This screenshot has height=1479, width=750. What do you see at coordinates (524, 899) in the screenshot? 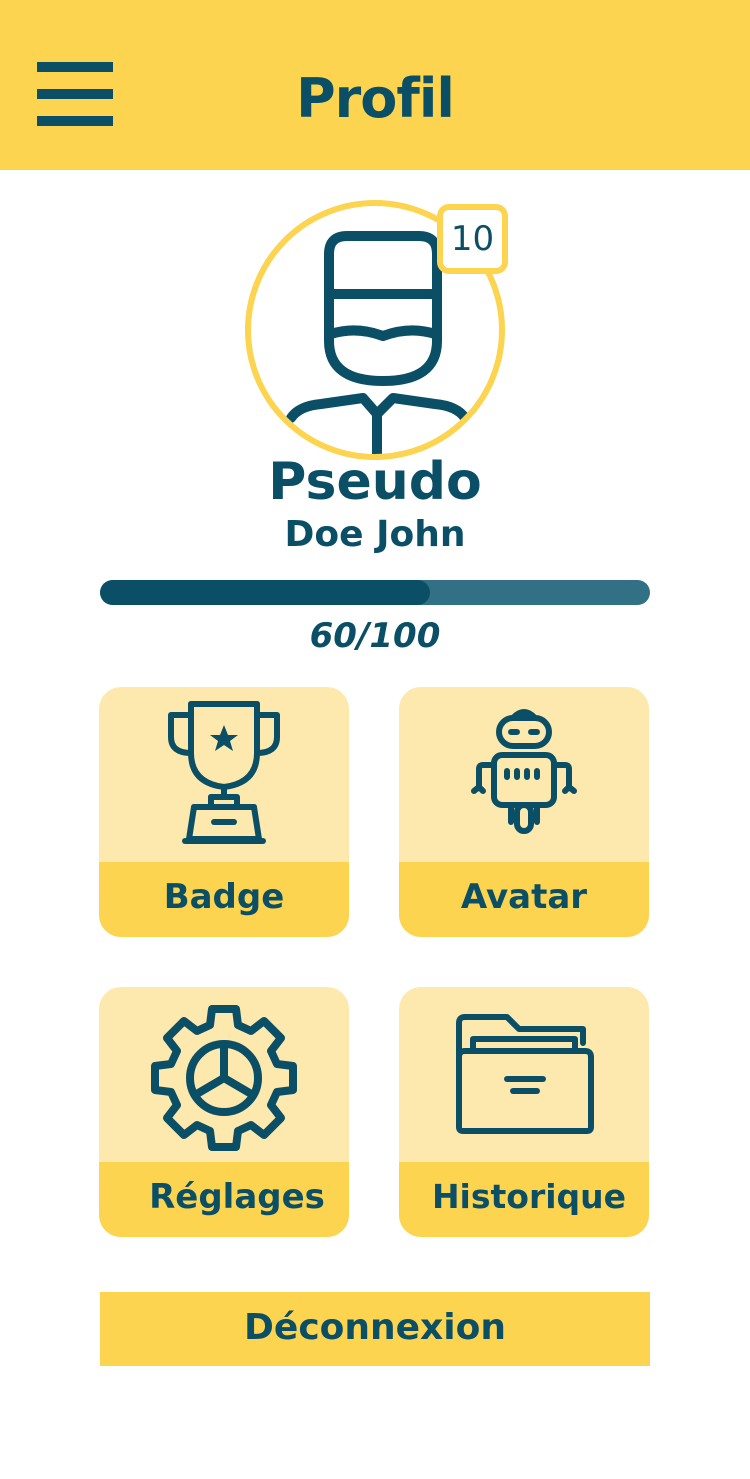
I see `avatar-tile-label: Avatar` at bounding box center [524, 899].